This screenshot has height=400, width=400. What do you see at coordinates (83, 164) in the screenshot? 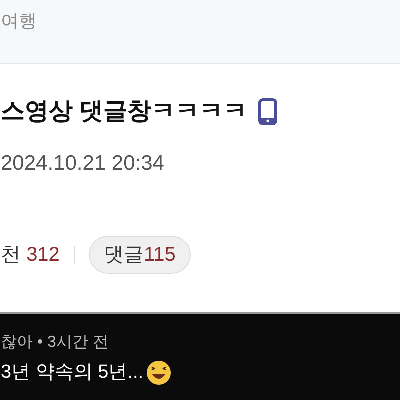
I see `post-date: 2024.10.21 20:34` at bounding box center [83, 164].